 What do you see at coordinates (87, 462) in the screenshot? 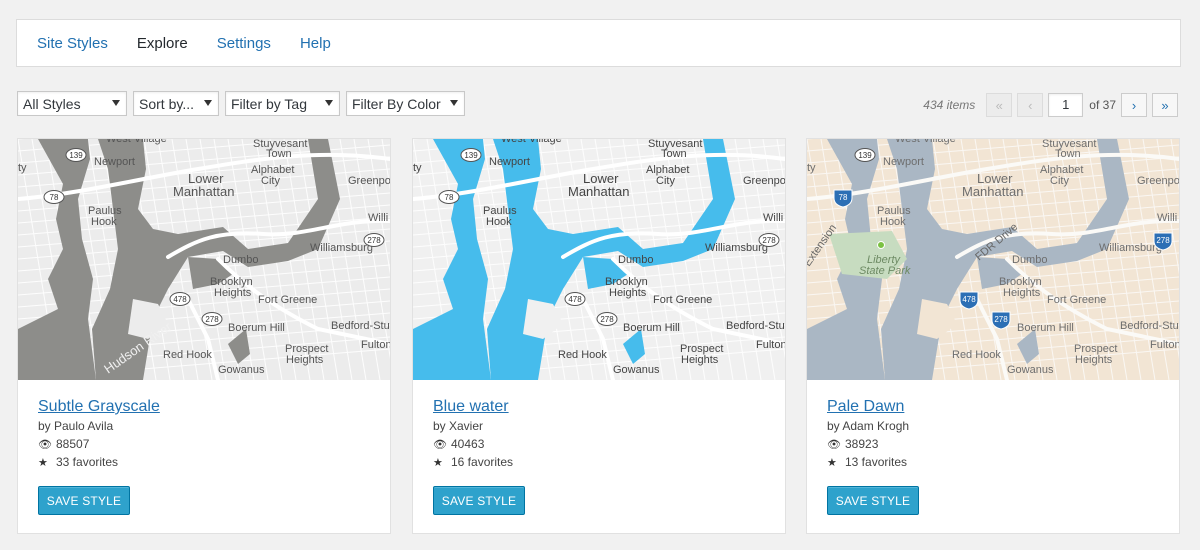
I see `favorites-count: 33 favorites` at bounding box center [87, 462].